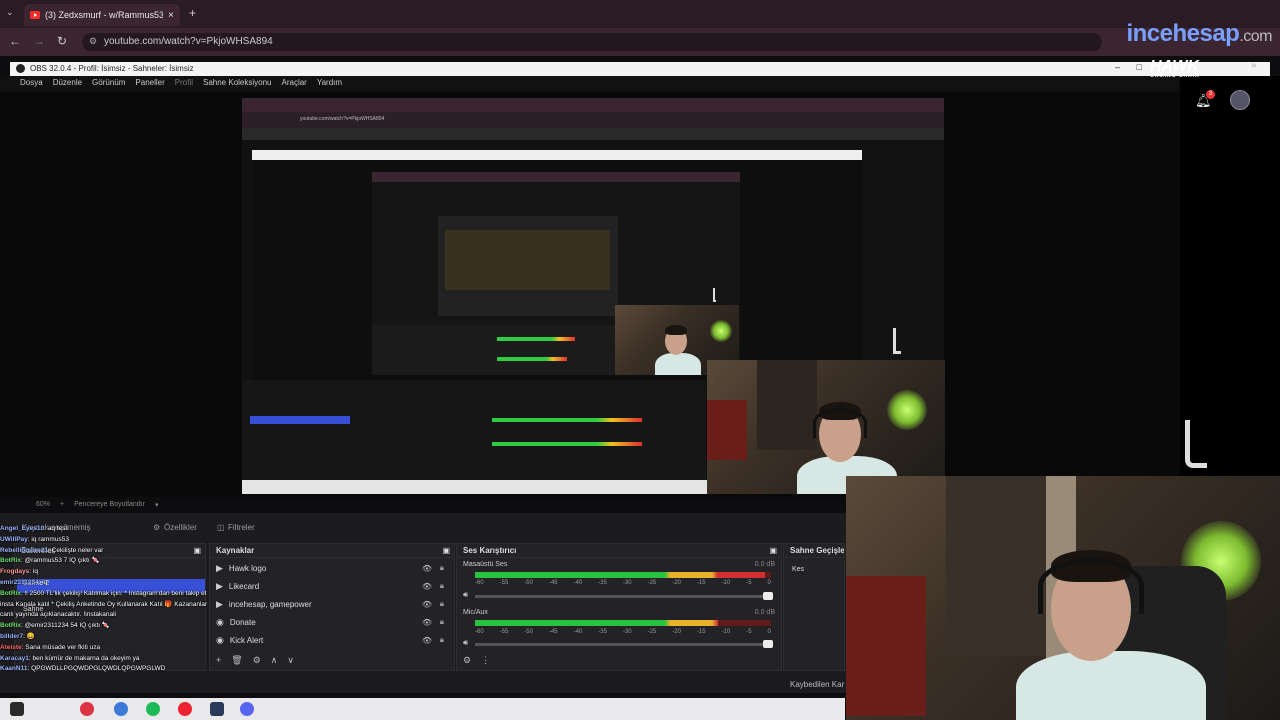 This screenshot has height=720, width=1280. Describe the element at coordinates (333, 640) in the screenshot. I see `source-row: ◉ Kick Alert 👁︎ 🔒︎` at that location.